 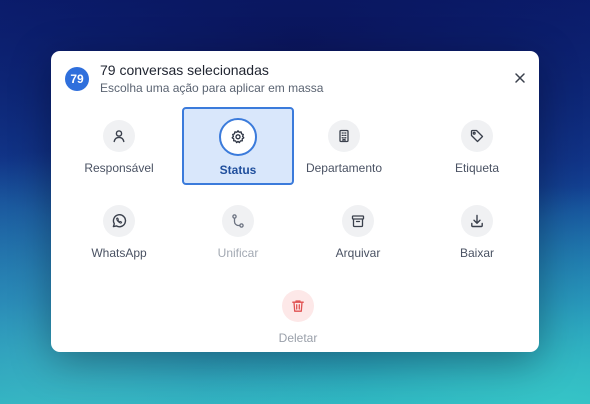 What do you see at coordinates (477, 168) in the screenshot?
I see `action-label: Etiqueta` at bounding box center [477, 168].